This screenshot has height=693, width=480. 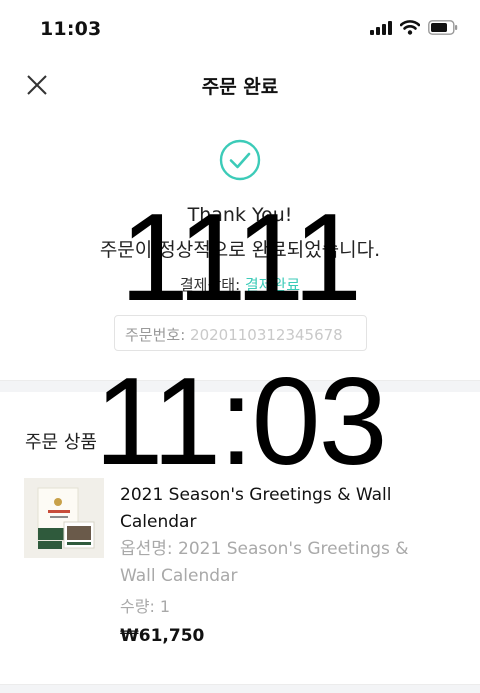 I want to click on product-name: 2021 Season's Greetings & Wall Calendar, so click(x=280, y=509).